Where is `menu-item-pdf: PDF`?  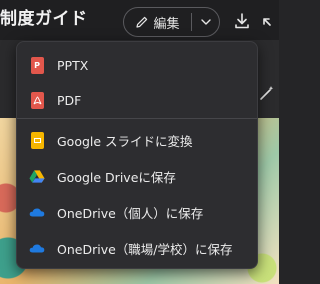 menu-item-pdf: PDF is located at coordinates (137, 100).